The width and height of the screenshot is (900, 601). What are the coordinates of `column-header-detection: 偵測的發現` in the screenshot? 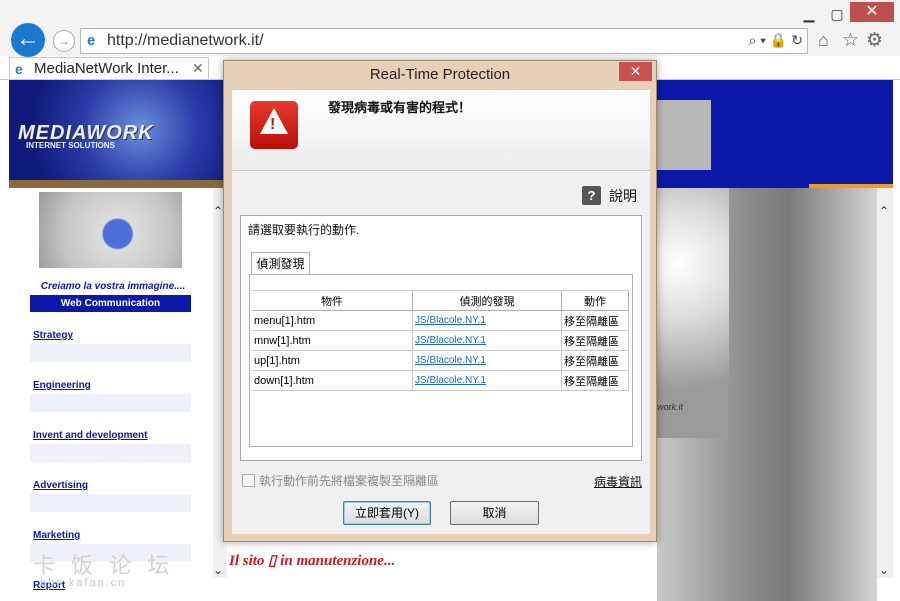 It's located at (487, 300).